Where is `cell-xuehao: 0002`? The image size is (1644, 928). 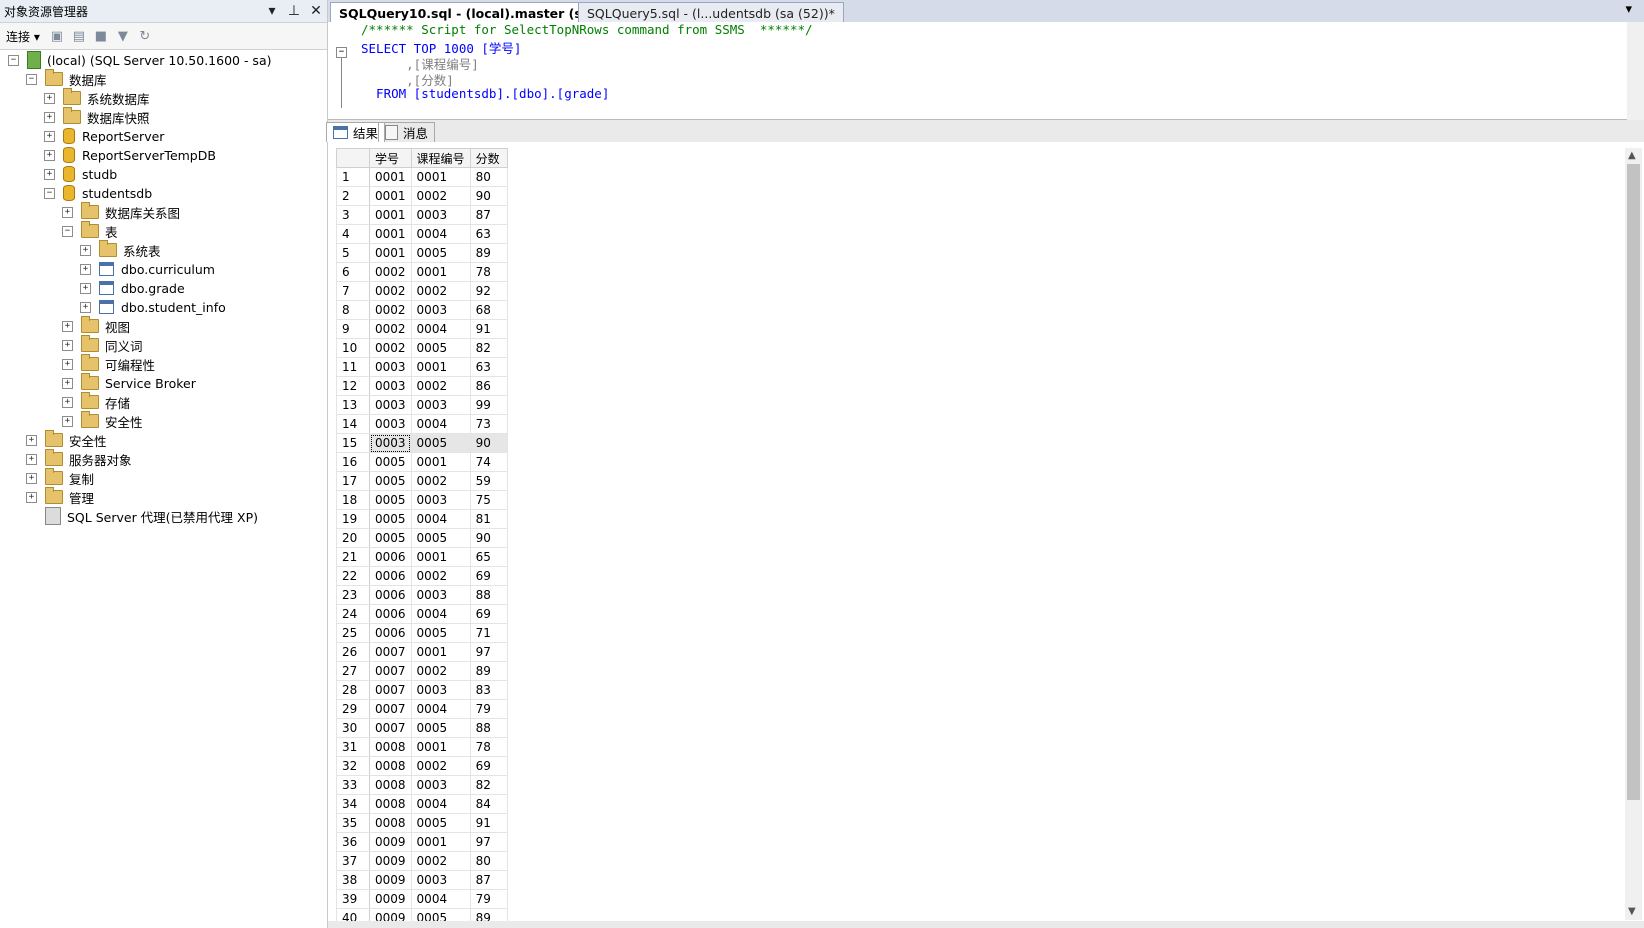 cell-xuehao: 0002 is located at coordinates (390, 291).